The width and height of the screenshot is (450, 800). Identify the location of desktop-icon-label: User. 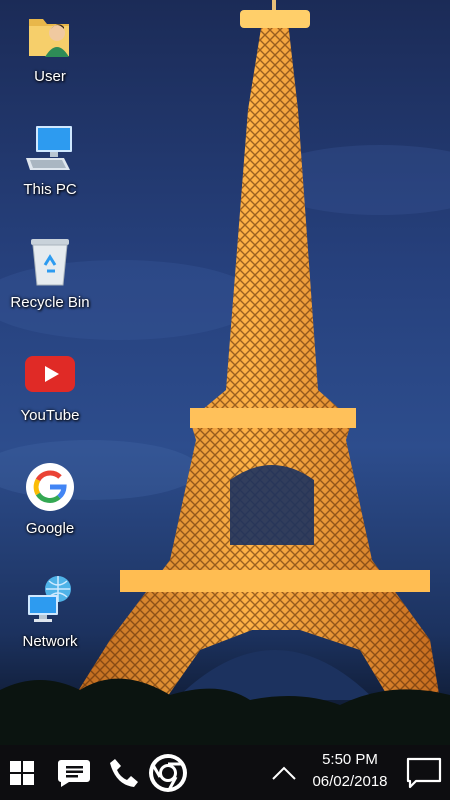
(50, 76).